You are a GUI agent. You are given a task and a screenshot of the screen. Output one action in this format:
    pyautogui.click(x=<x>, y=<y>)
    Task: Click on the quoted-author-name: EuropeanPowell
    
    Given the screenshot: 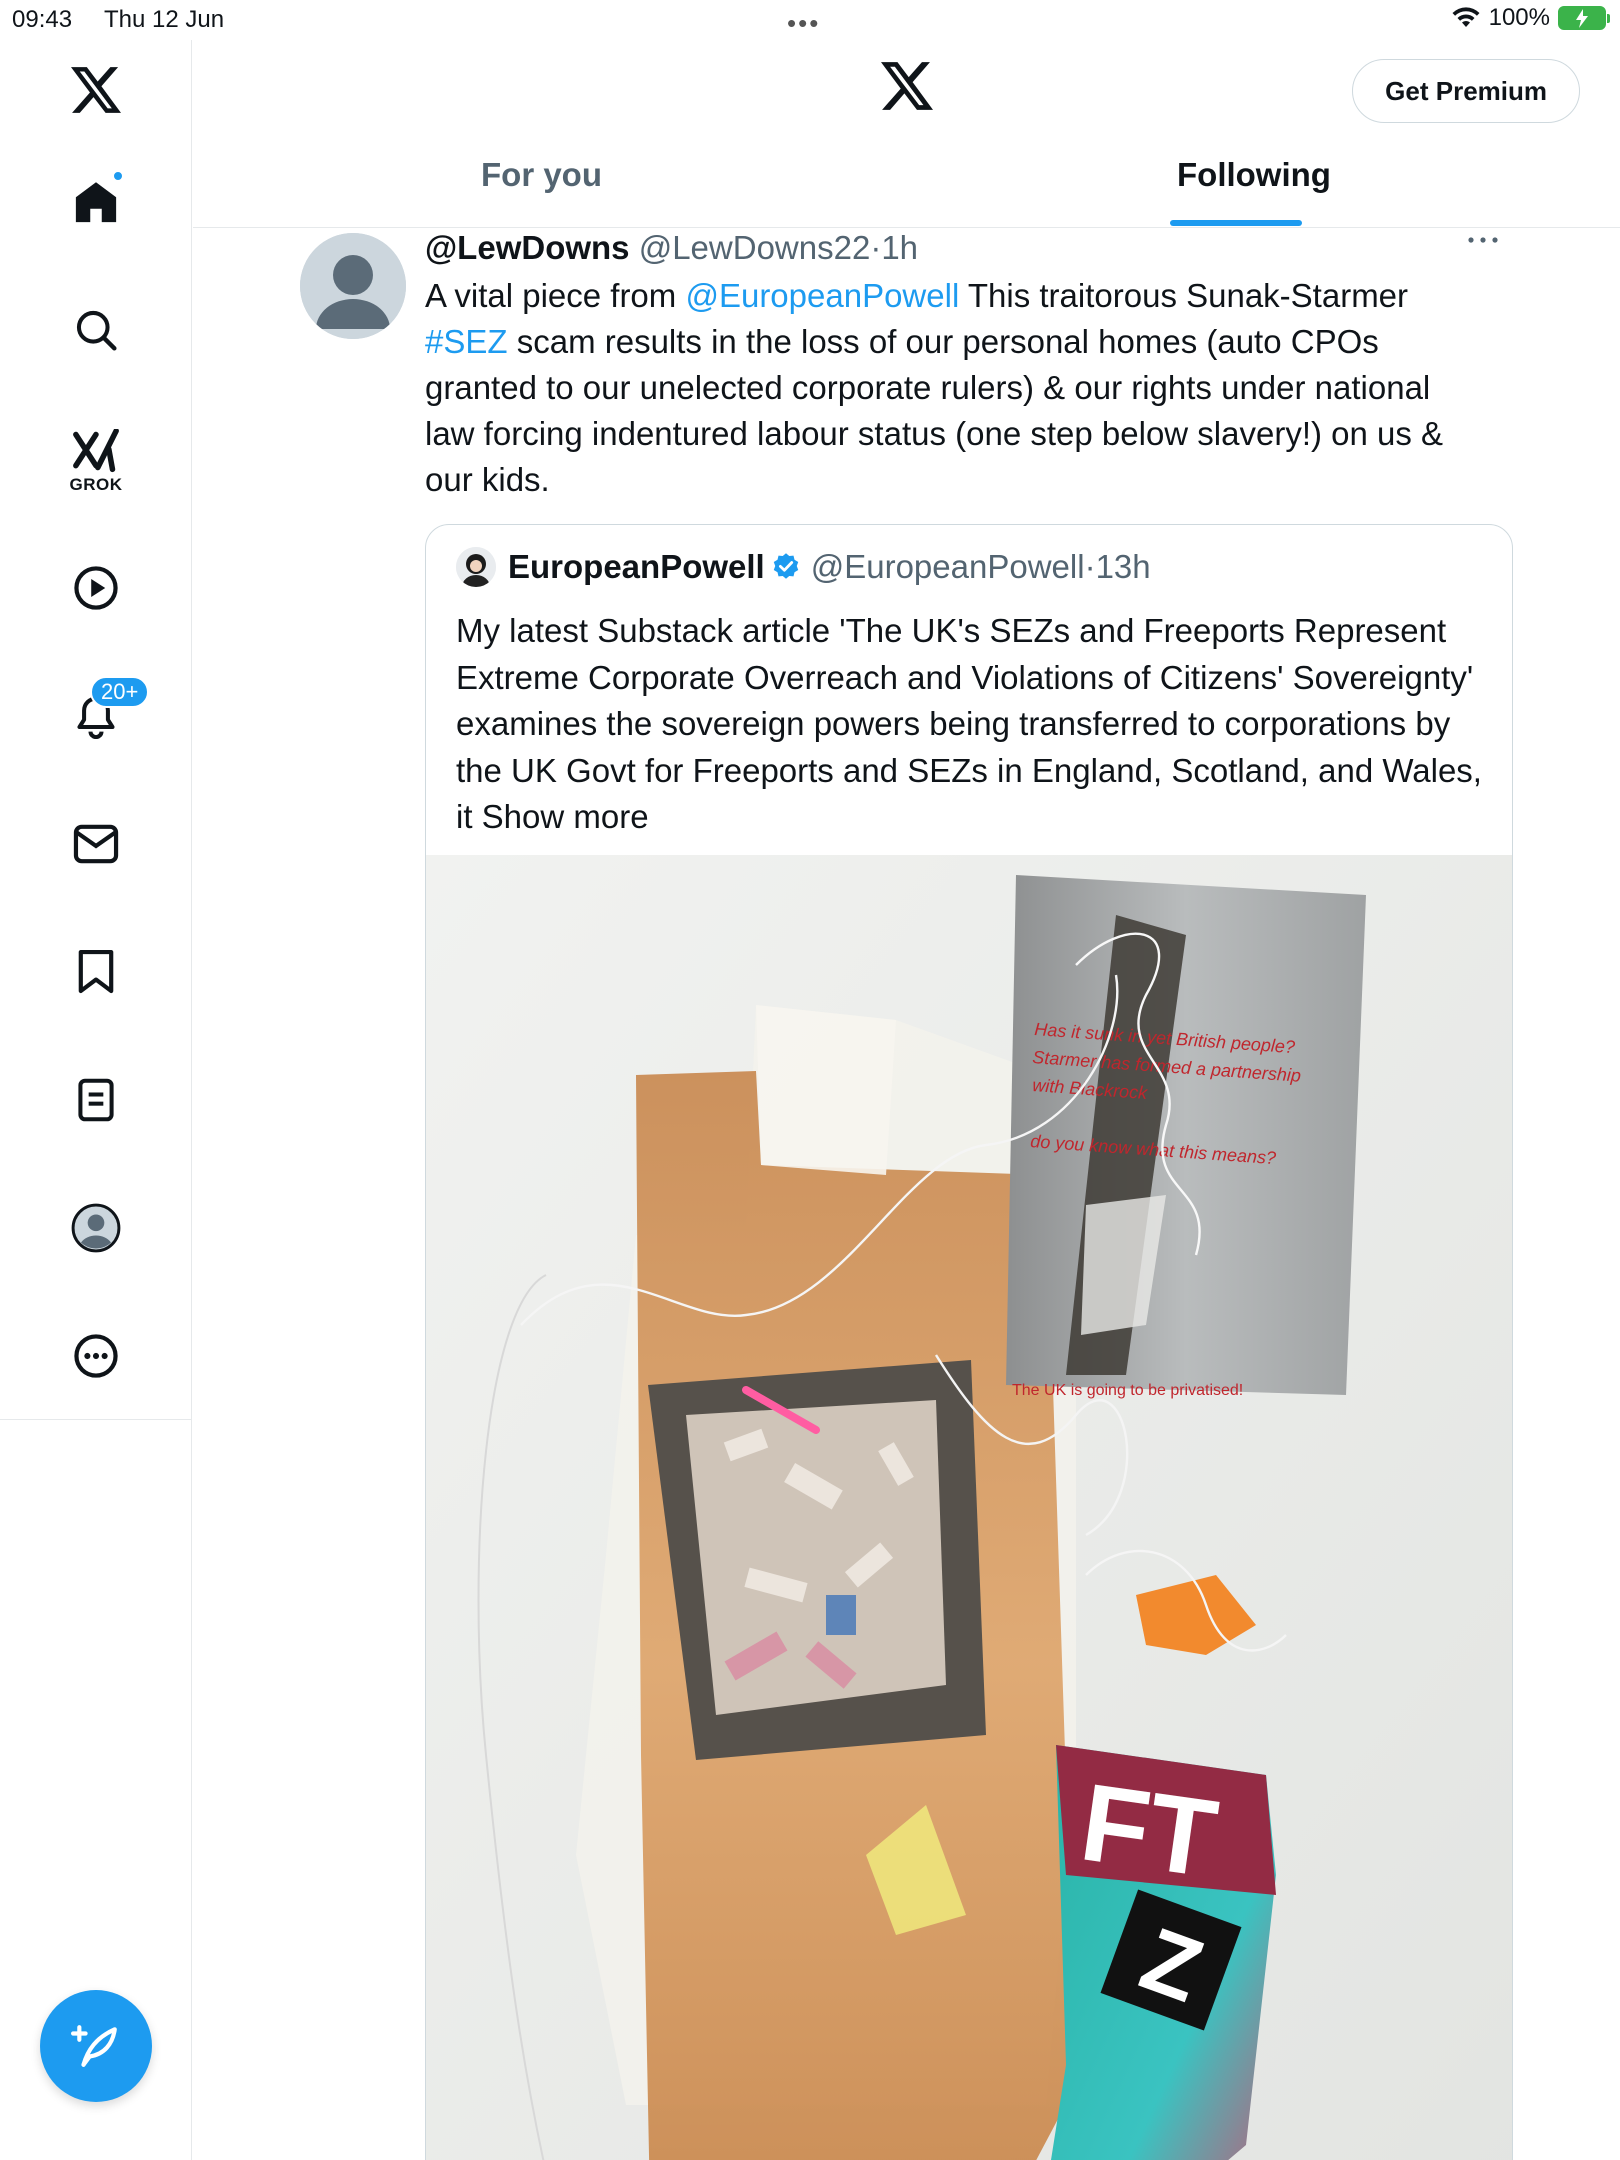 What is the action you would take?
    pyautogui.click(x=636, y=567)
    